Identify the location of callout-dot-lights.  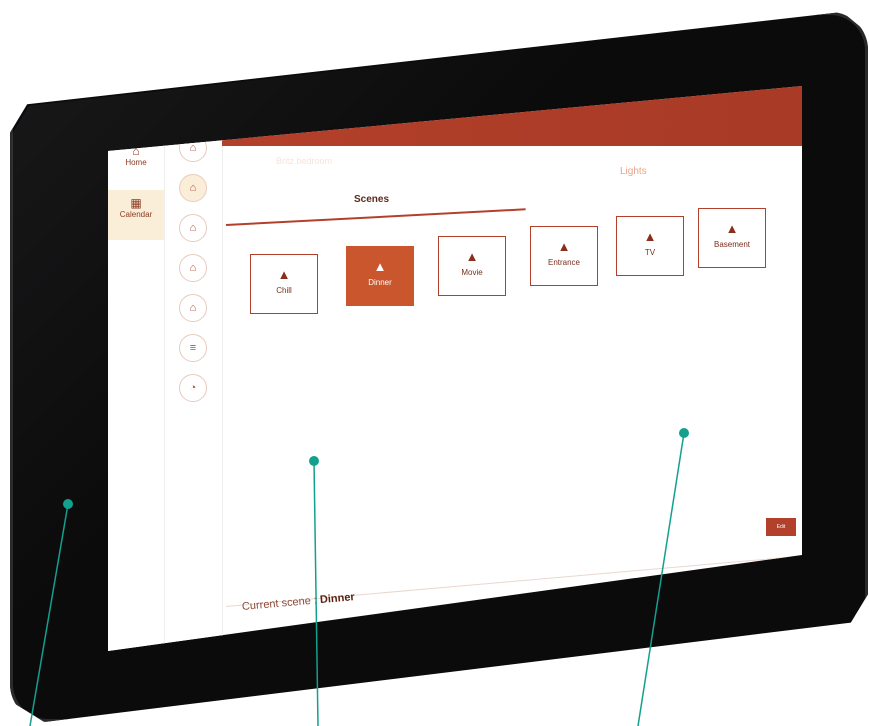
(684, 433).